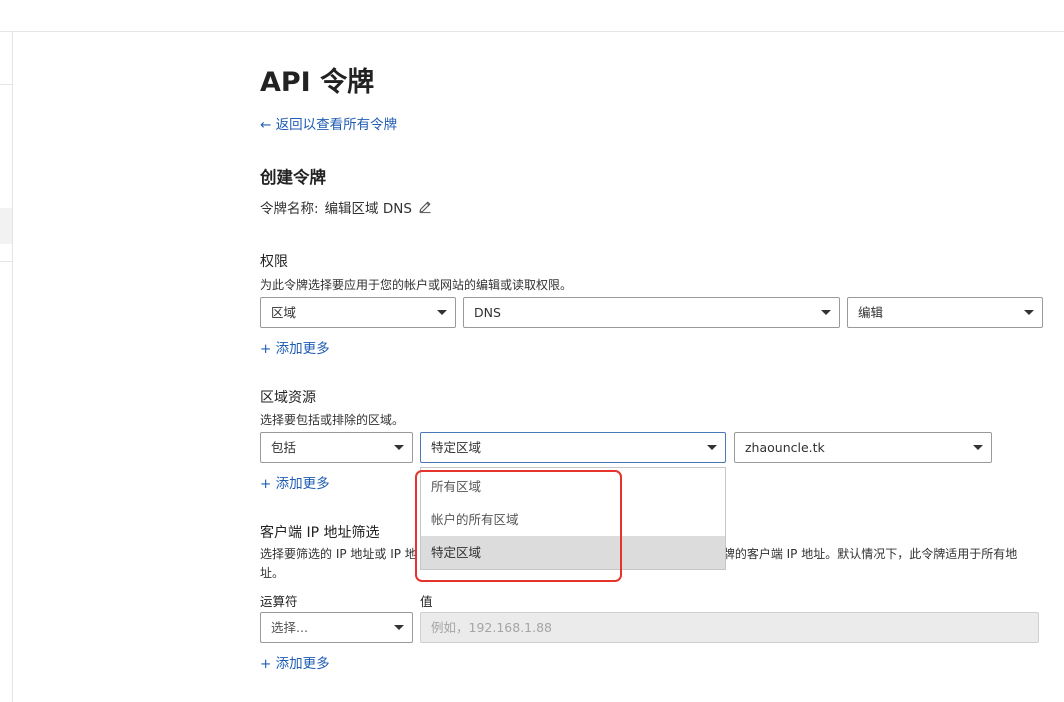  Describe the element at coordinates (573, 447) in the screenshot. I see `zone-type-select: 特定区域` at that location.